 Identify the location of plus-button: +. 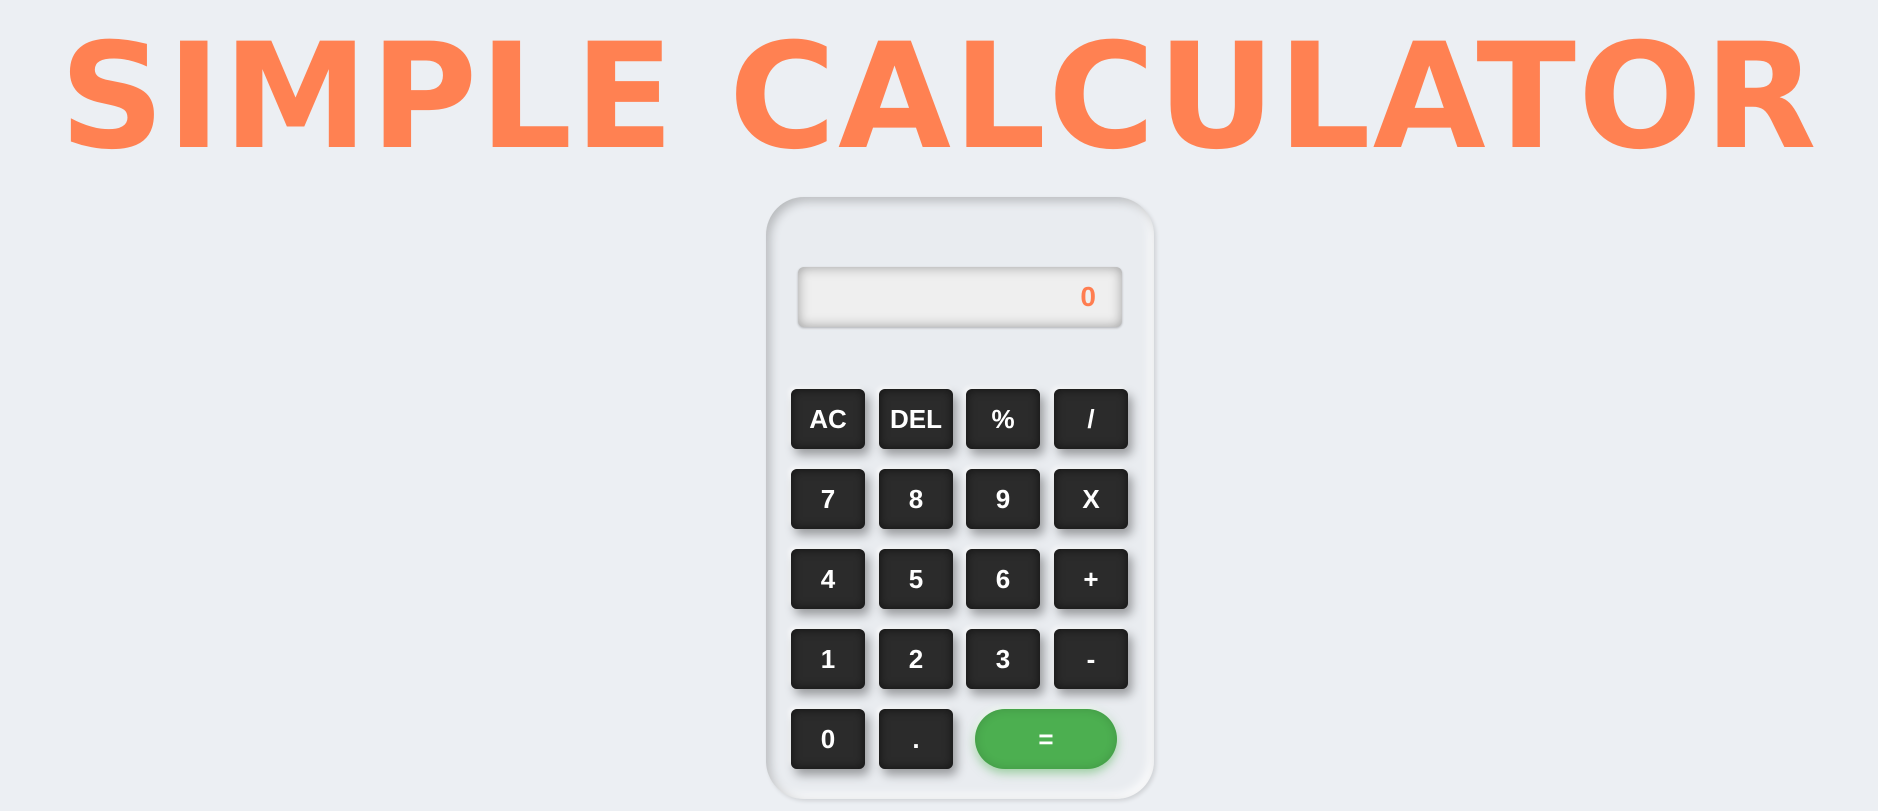
(1091, 579).